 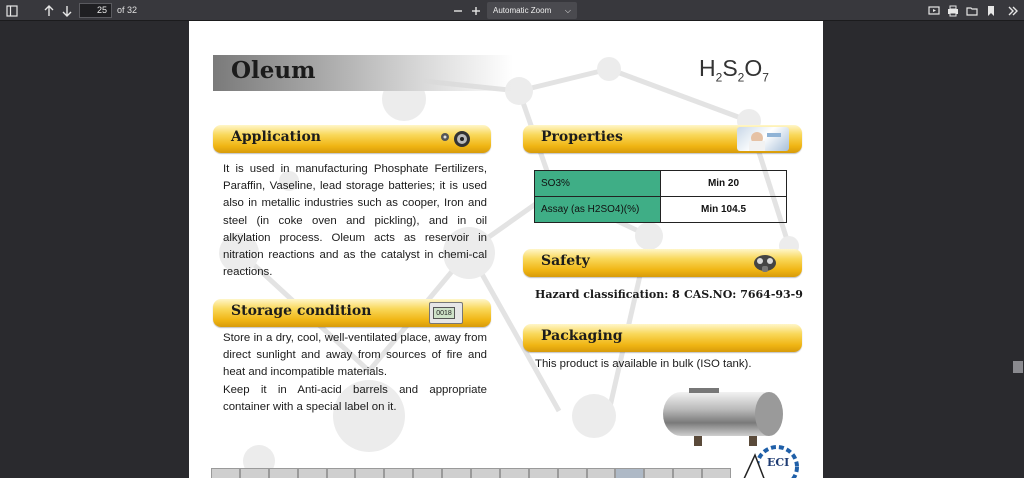 What do you see at coordinates (934, 10) in the screenshot?
I see `presentation-mode-icon` at bounding box center [934, 10].